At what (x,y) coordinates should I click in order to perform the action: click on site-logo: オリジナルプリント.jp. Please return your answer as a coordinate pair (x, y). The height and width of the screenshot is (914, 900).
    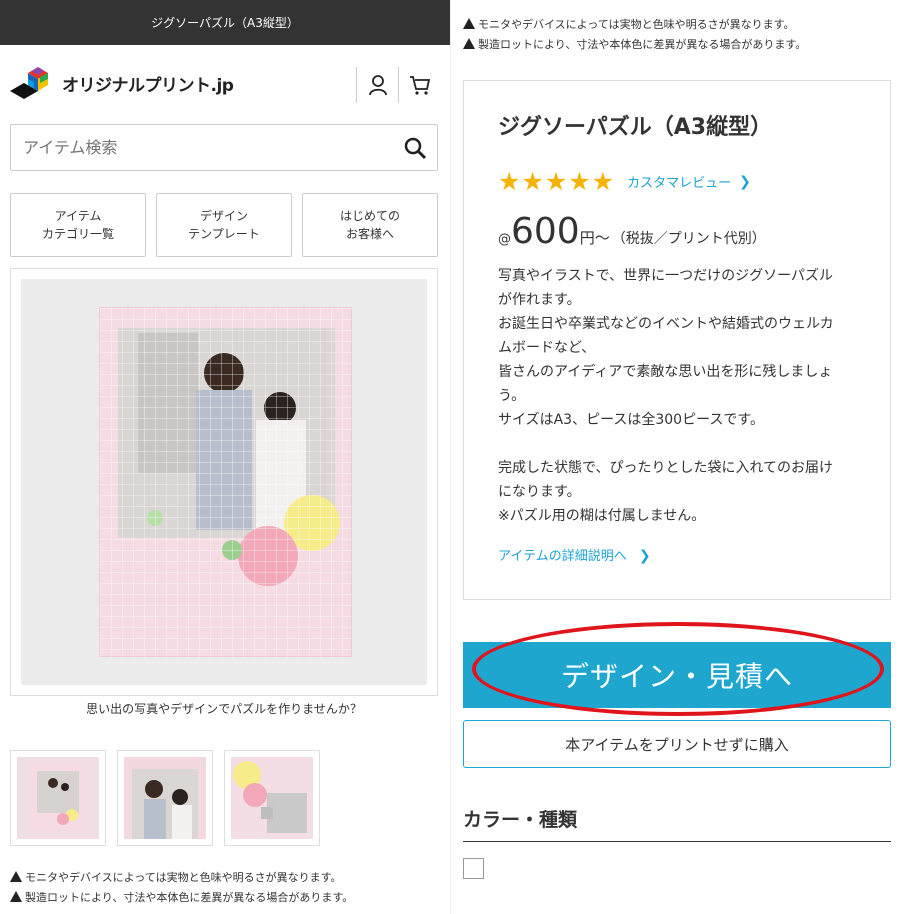
    Looking at the image, I should click on (122, 83).